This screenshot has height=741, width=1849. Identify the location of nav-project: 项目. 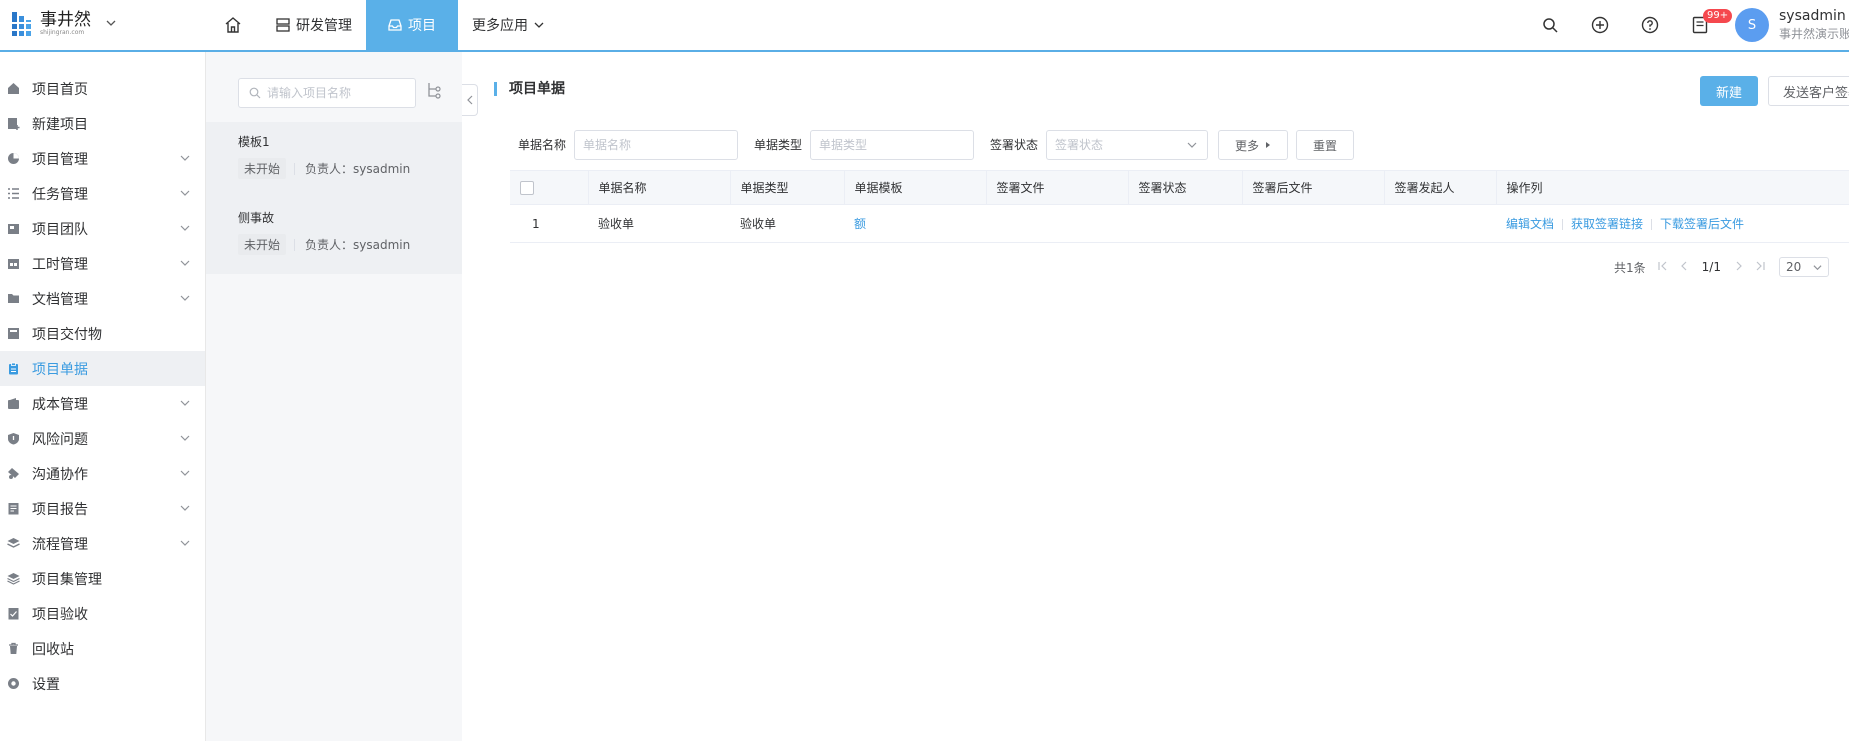
(412, 25).